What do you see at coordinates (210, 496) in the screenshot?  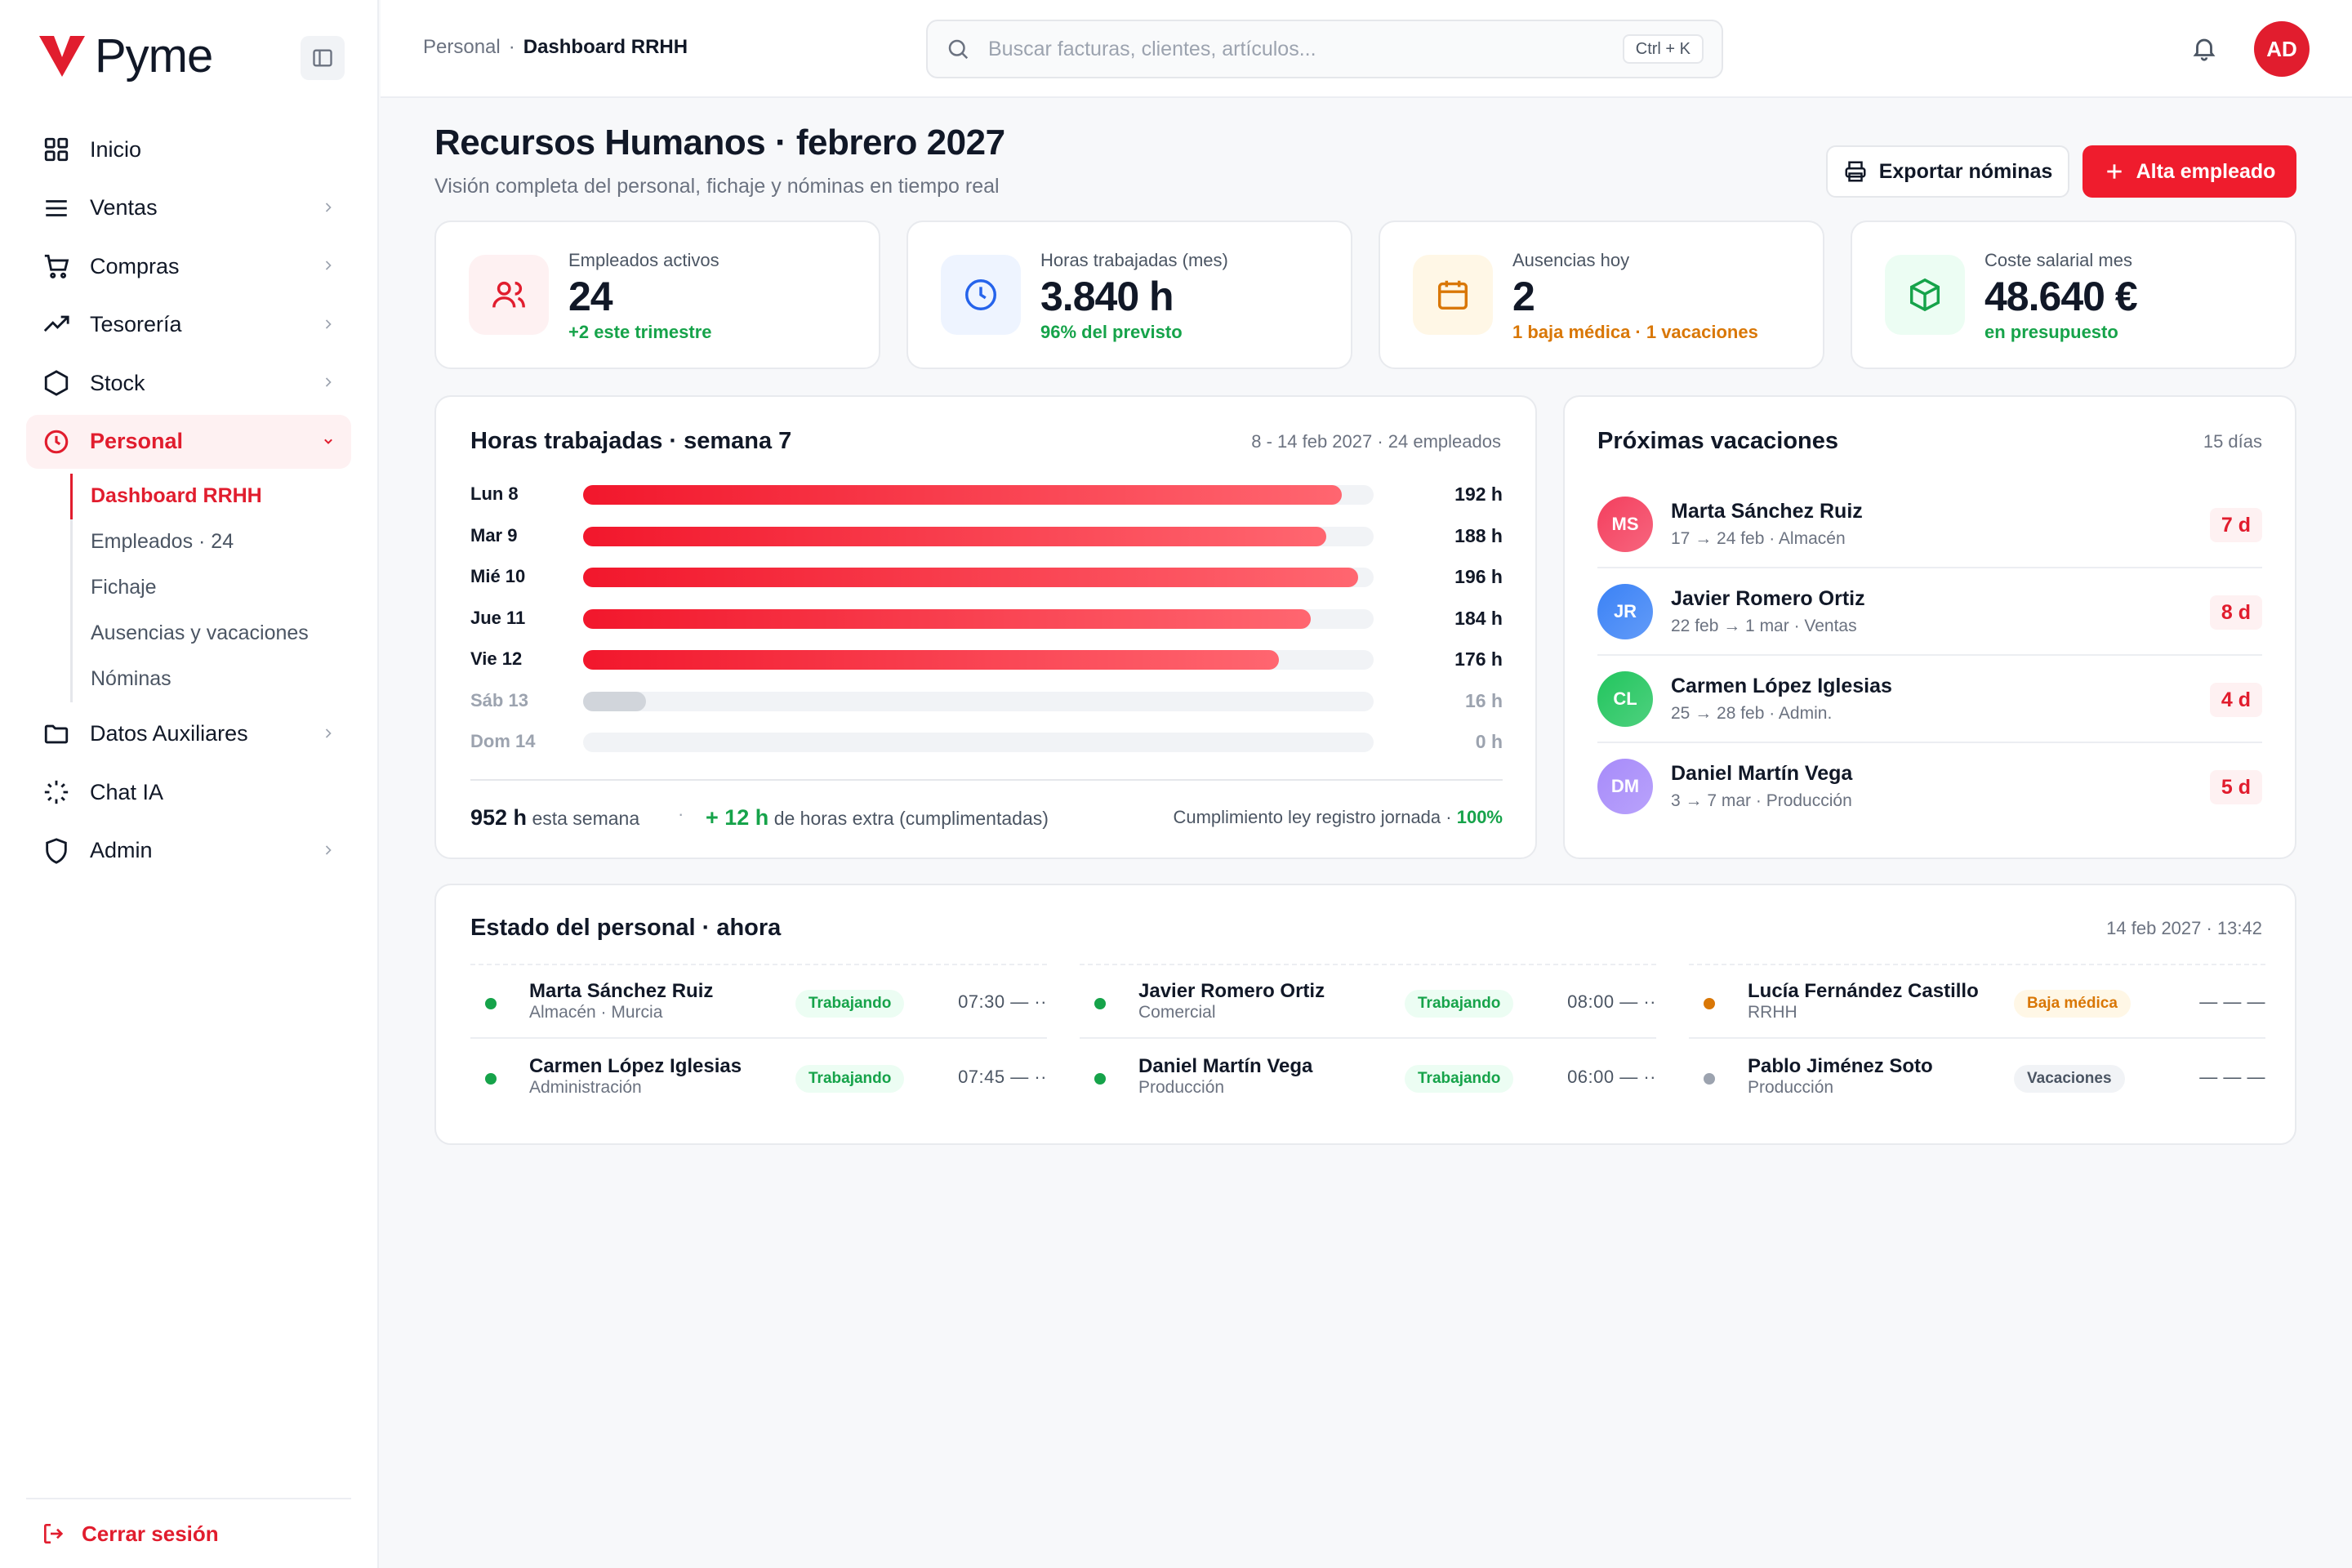 I see `subnav-dashboard-rrhh: Dashboard RRHH` at bounding box center [210, 496].